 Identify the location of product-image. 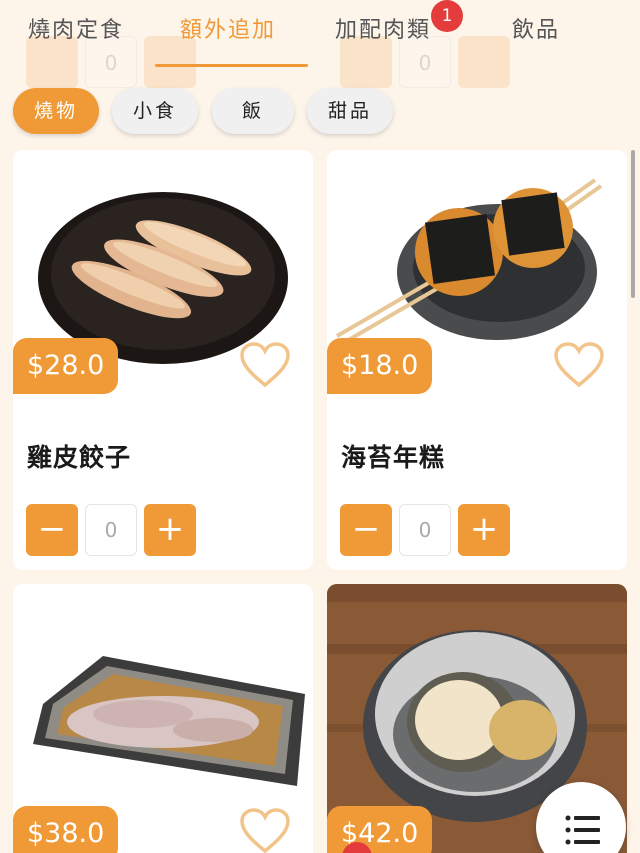
(163, 709).